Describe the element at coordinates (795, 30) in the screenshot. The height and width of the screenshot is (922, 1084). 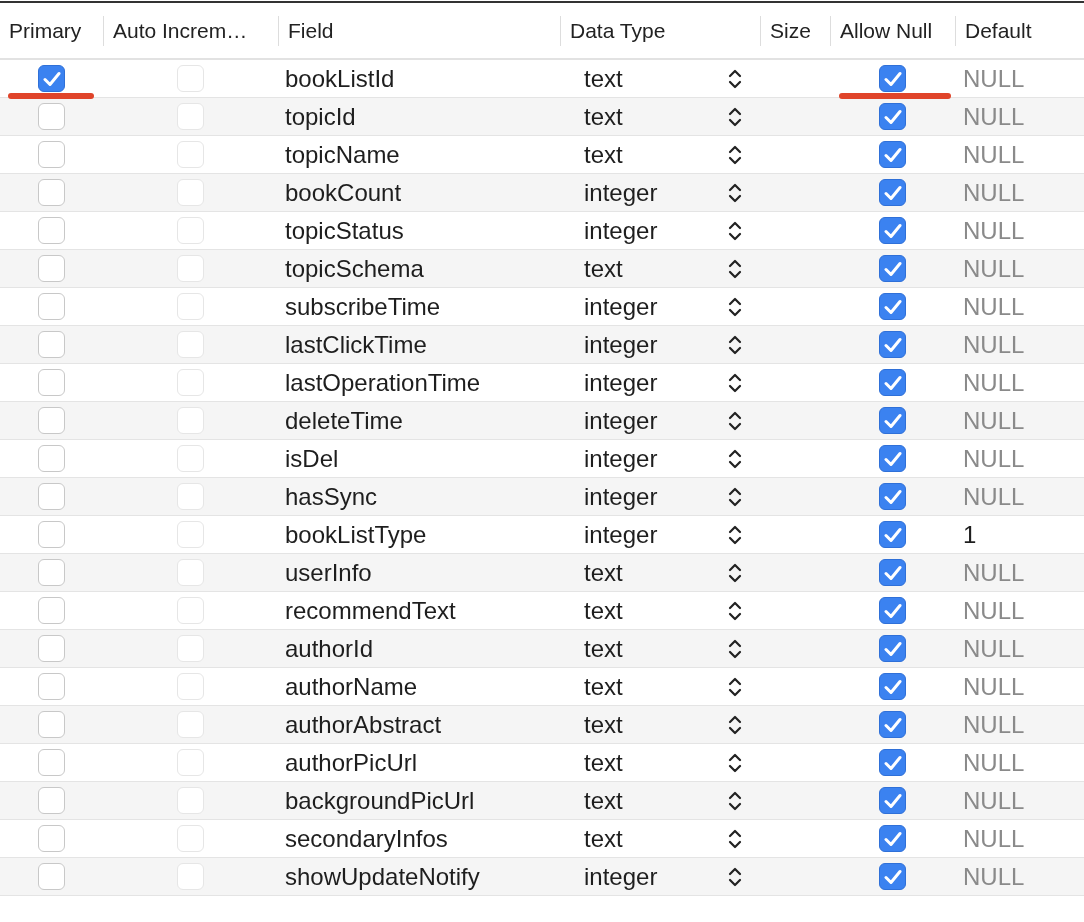
I see `column-header: Size` at that location.